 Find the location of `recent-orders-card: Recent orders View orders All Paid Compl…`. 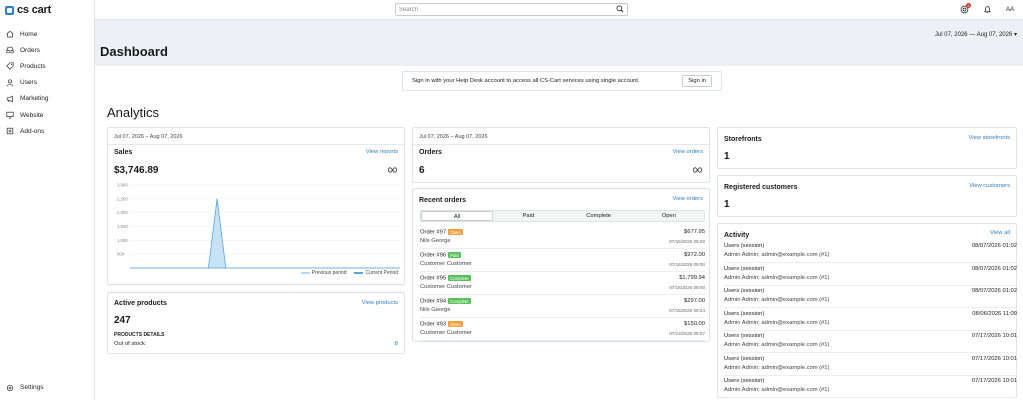

recent-orders-card: Recent orders View orders All Paid Compl… is located at coordinates (561, 265).